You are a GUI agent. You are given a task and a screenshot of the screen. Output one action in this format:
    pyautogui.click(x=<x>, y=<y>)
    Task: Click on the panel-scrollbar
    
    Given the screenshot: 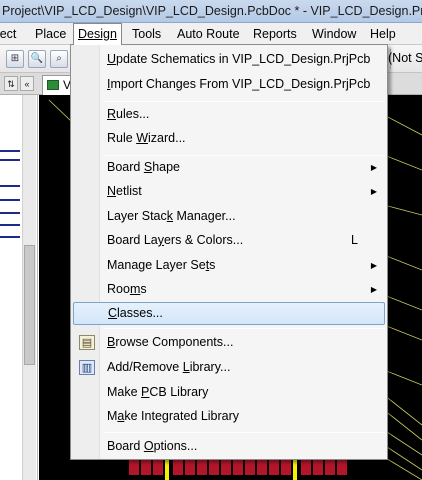 What is the action you would take?
    pyautogui.click(x=29, y=287)
    